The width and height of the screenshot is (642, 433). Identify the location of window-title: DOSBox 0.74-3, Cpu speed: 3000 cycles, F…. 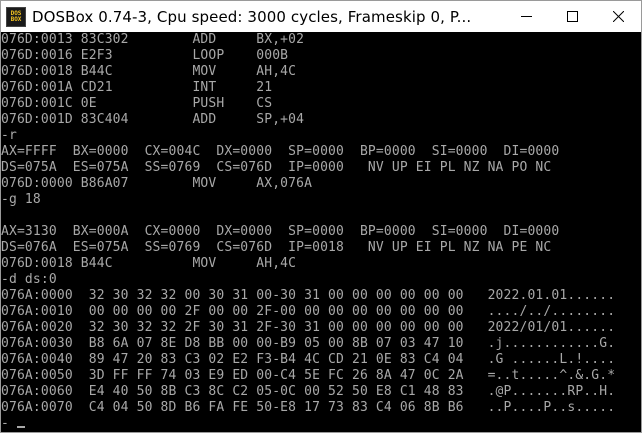
(252, 16).